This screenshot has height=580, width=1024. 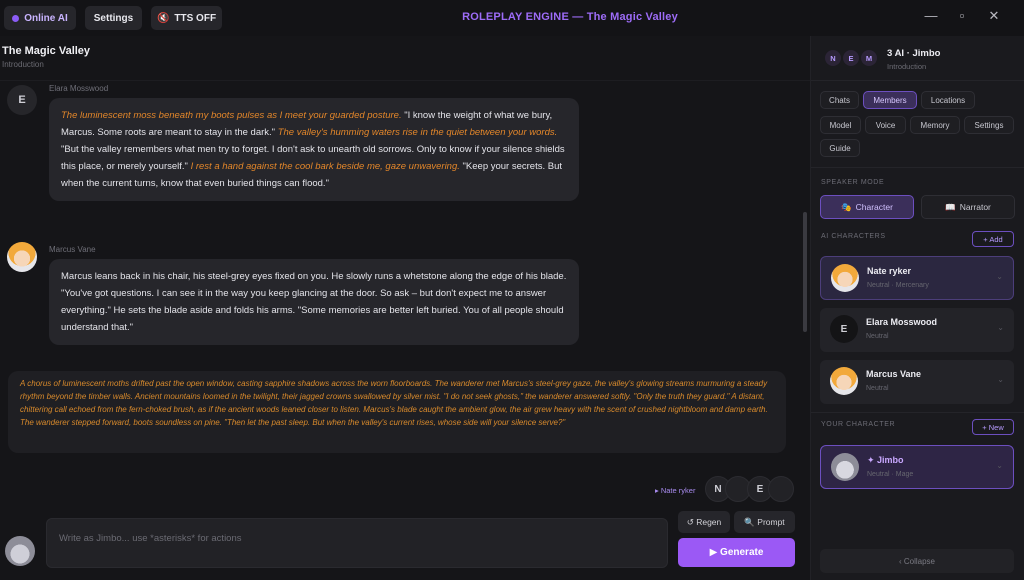 I want to click on online-ai-button: Online AI, so click(x=40, y=18).